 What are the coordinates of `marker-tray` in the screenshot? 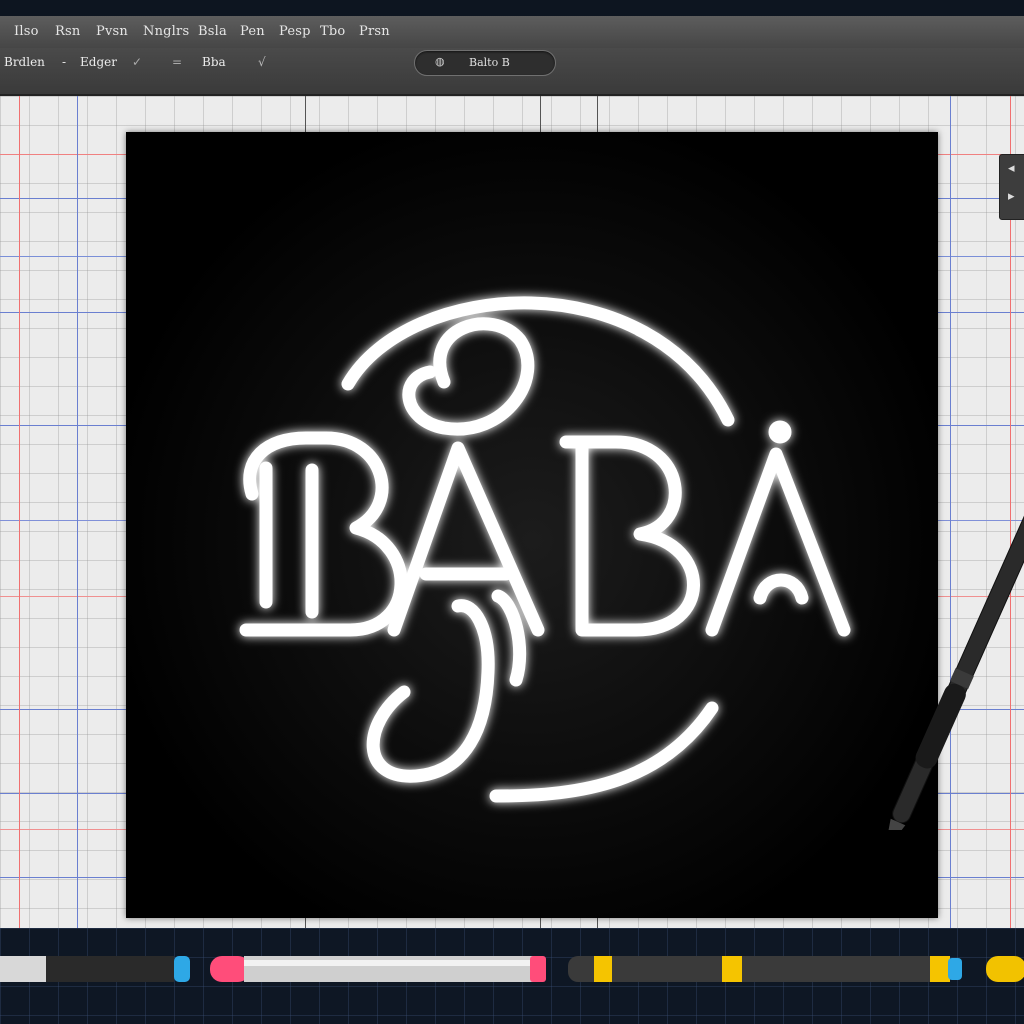 It's located at (512, 976).